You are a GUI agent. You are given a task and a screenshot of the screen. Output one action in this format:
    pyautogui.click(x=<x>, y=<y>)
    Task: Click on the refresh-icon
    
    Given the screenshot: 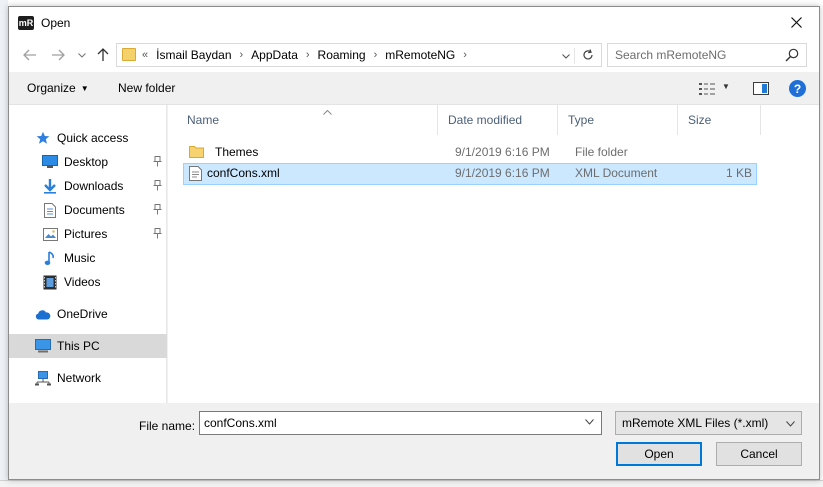 What is the action you would take?
    pyautogui.click(x=588, y=54)
    